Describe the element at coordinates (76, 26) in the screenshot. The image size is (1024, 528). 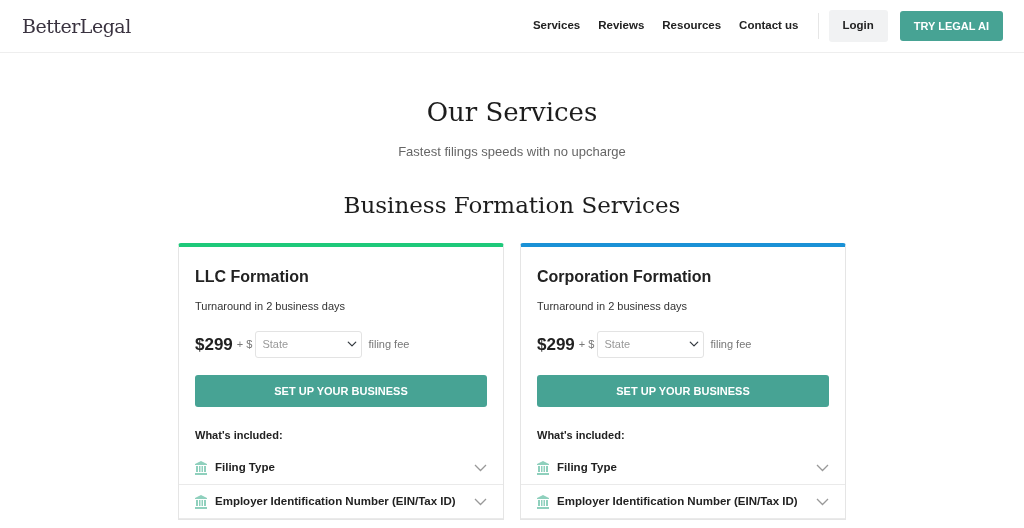
I see `logo: BetterLegal` at that location.